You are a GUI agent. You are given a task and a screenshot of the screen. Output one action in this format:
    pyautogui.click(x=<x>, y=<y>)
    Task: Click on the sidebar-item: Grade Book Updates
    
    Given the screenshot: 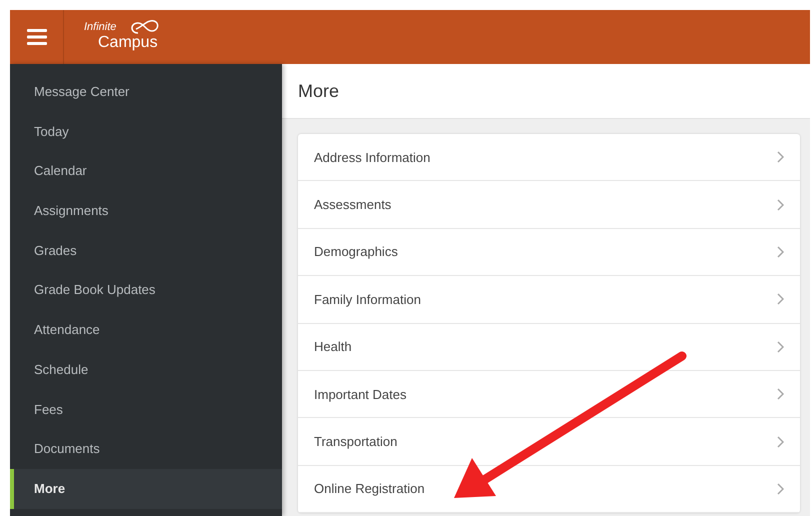 What is the action you would take?
    pyautogui.click(x=146, y=290)
    